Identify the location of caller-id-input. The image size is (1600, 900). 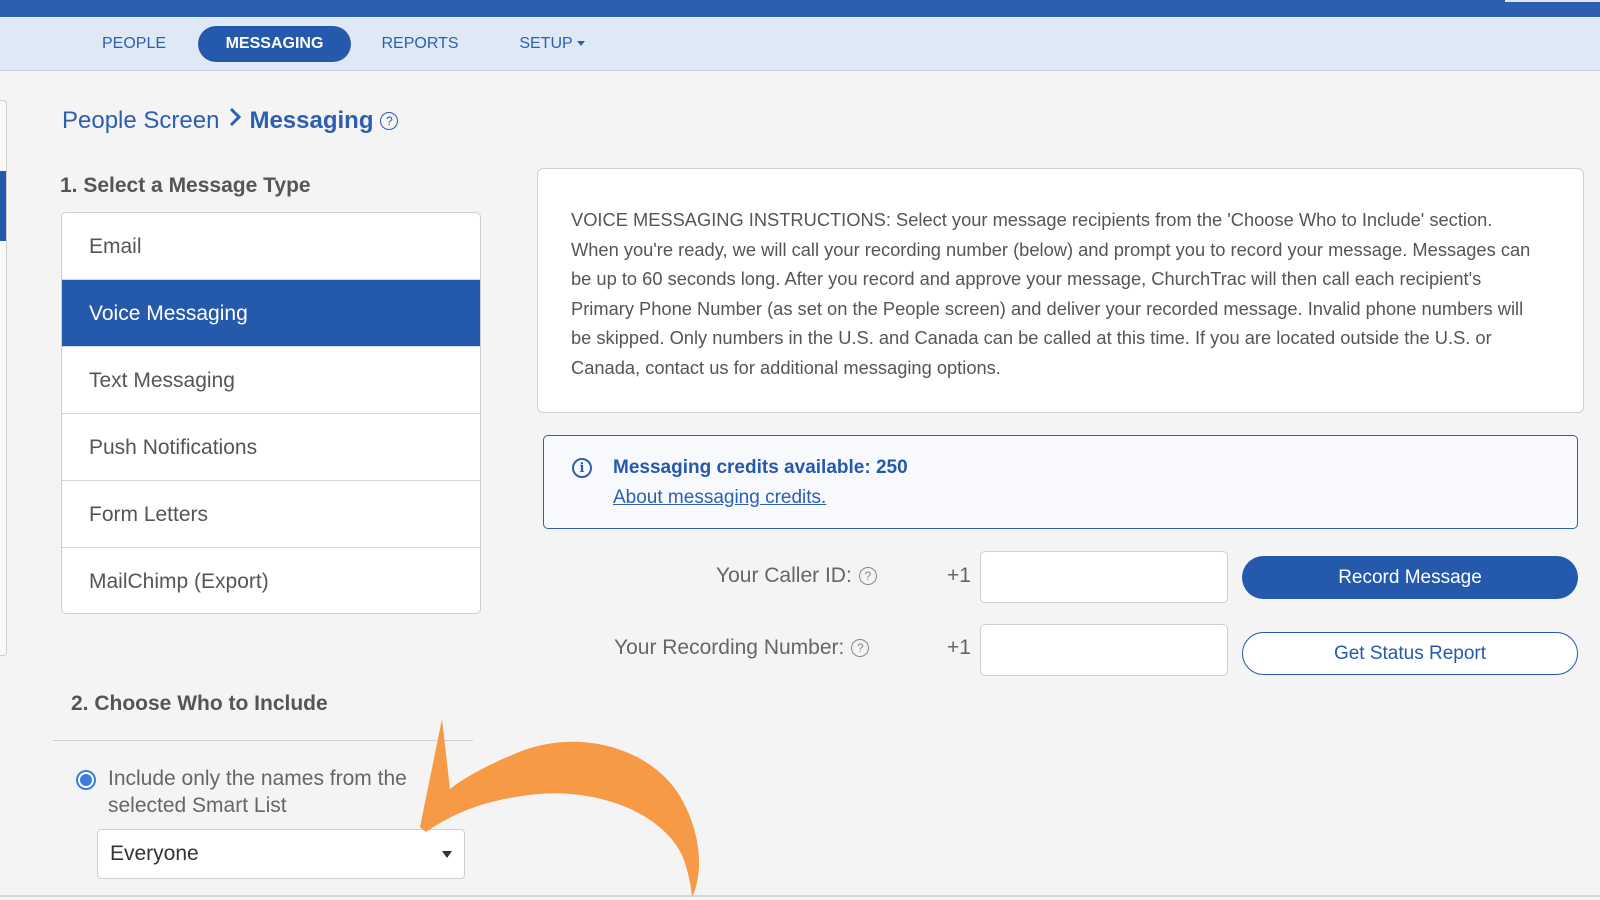
(1104, 577).